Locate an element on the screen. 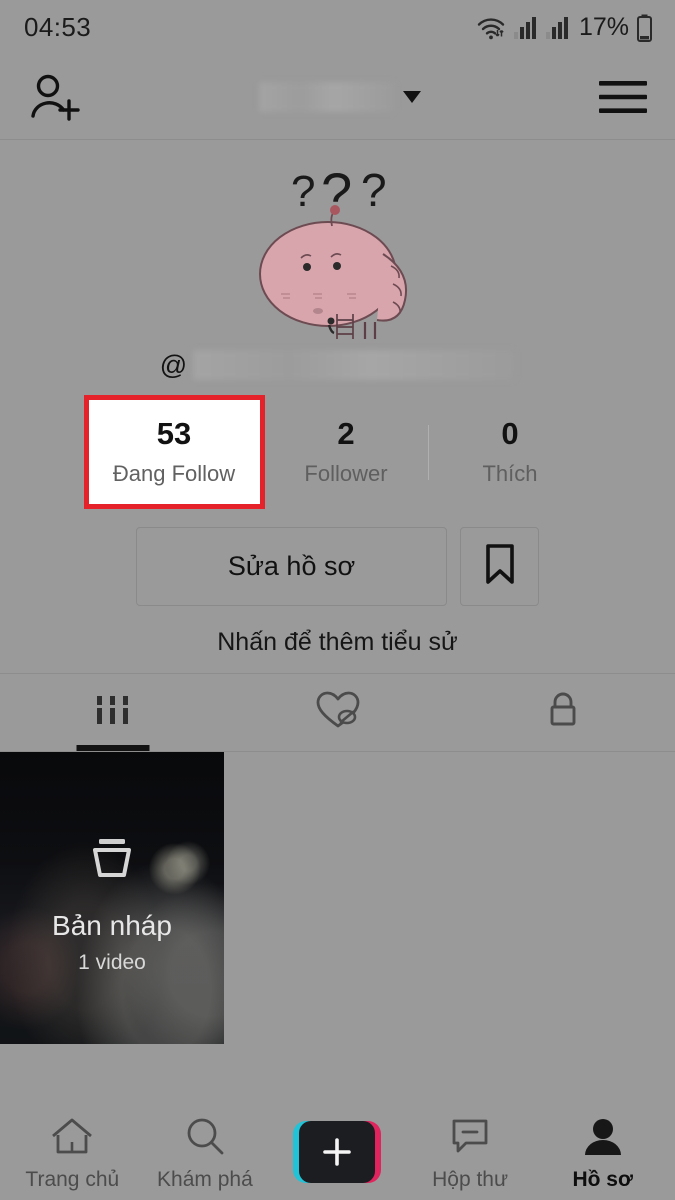 This screenshot has height=1200, width=675. draft-title: Bản nháp is located at coordinates (112, 925).